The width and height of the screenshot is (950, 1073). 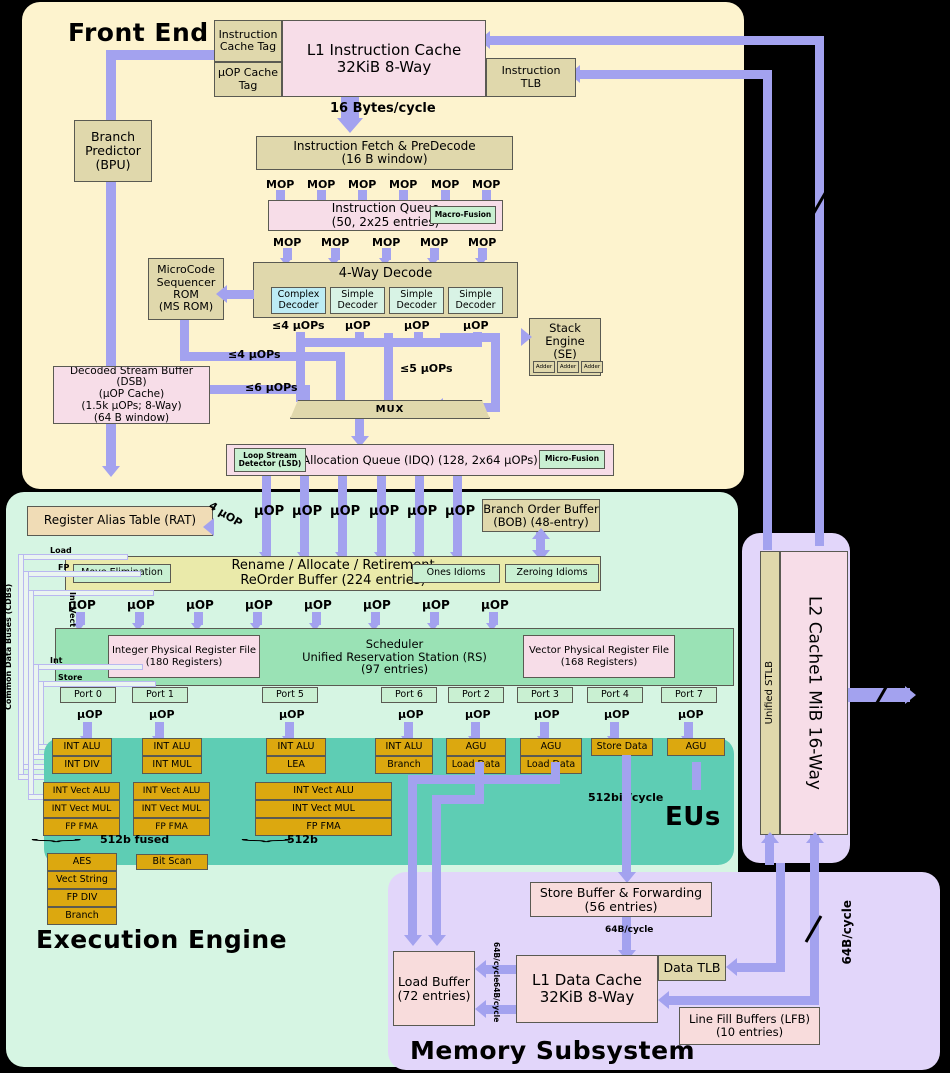 I want to click on itlb-line2: TLB, so click(x=531, y=83).